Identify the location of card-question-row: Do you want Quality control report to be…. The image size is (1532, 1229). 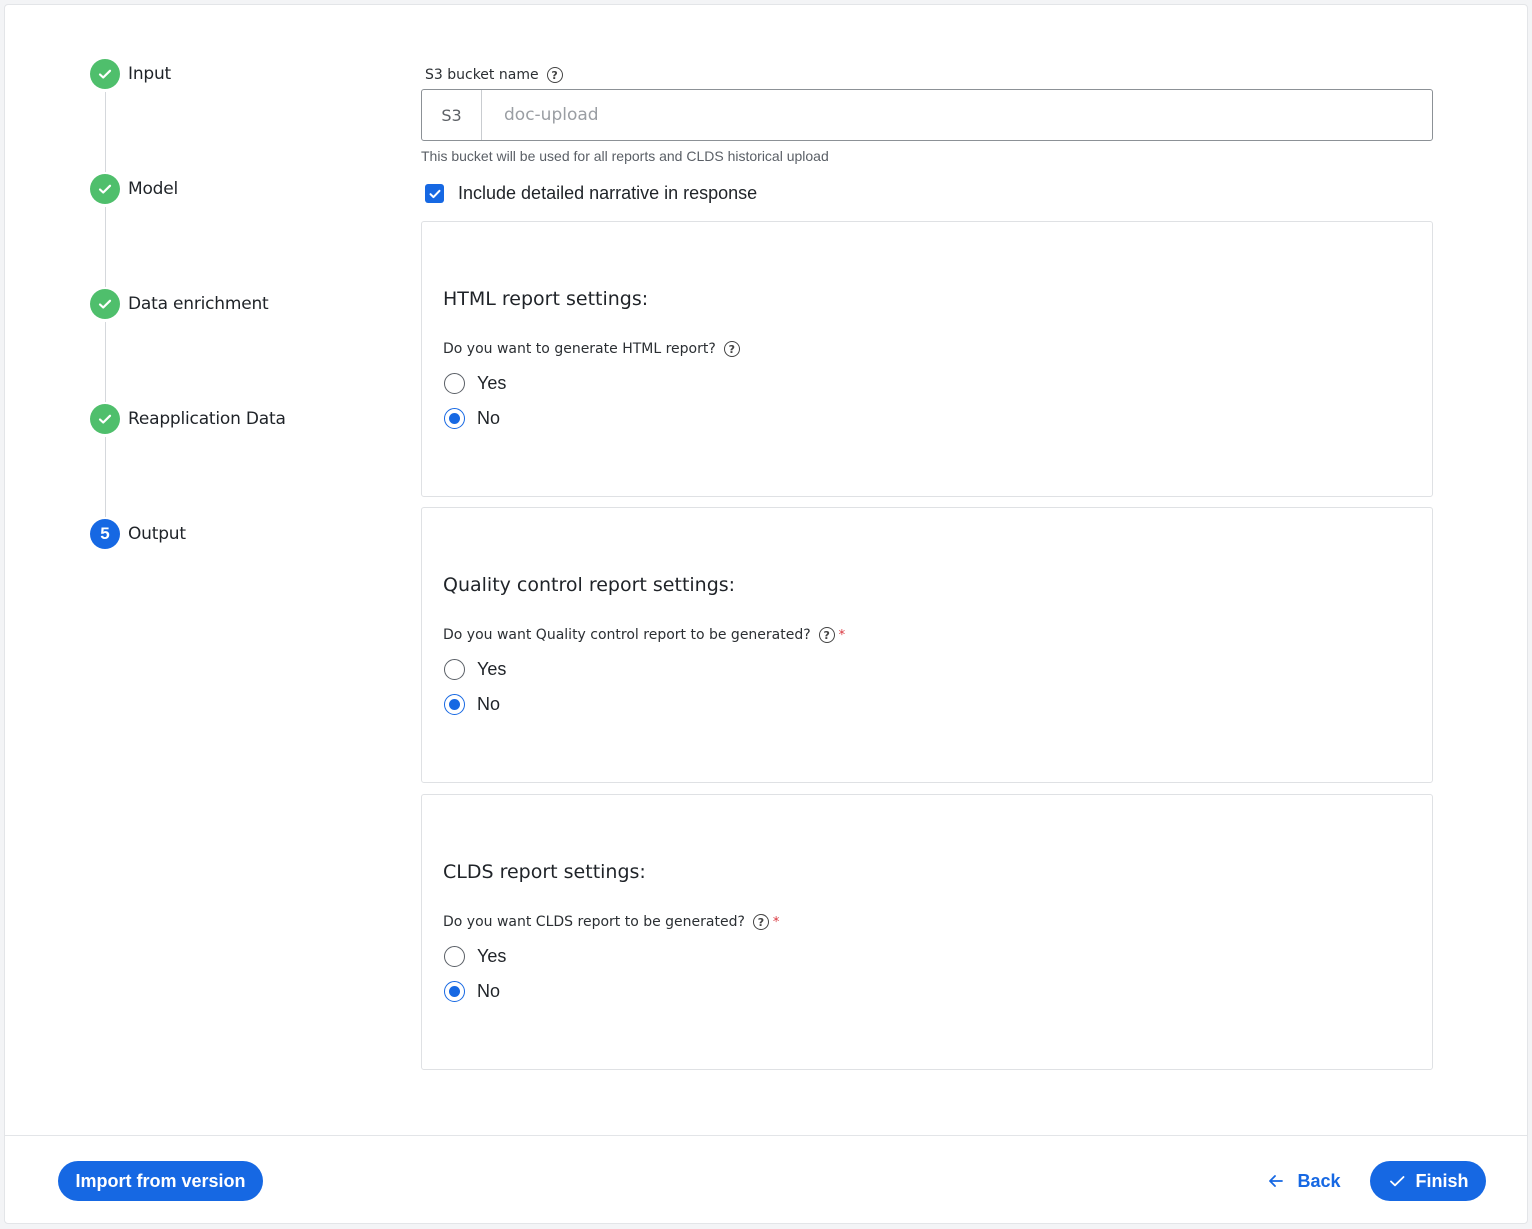
(644, 635).